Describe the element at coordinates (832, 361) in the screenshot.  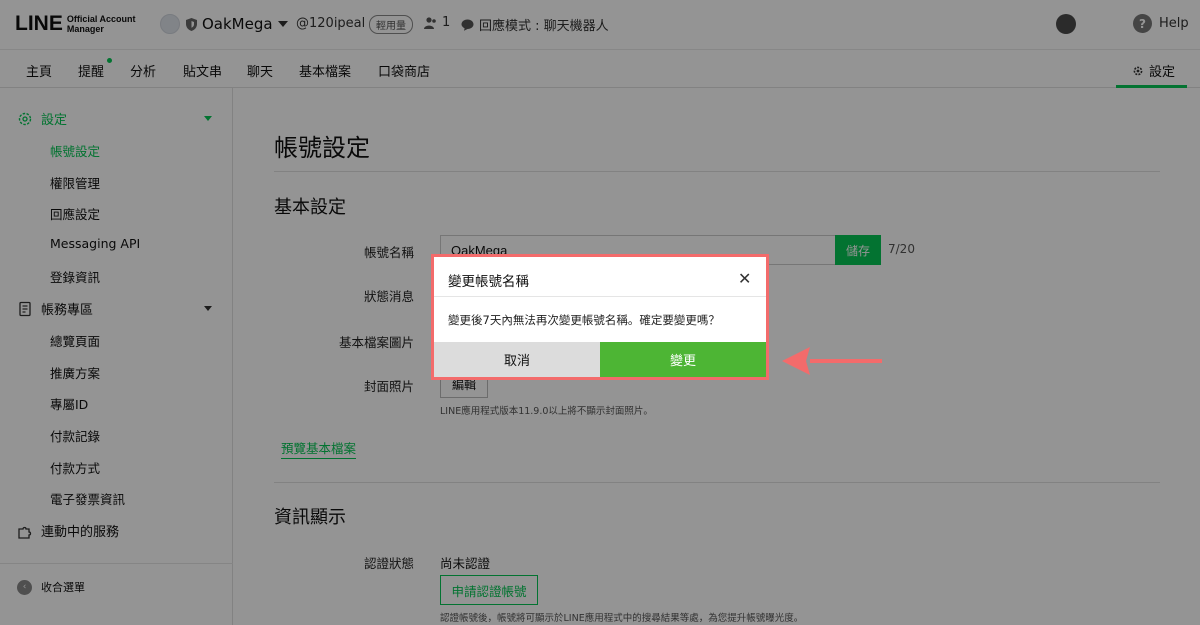
I see `pointer-arrow-icon` at that location.